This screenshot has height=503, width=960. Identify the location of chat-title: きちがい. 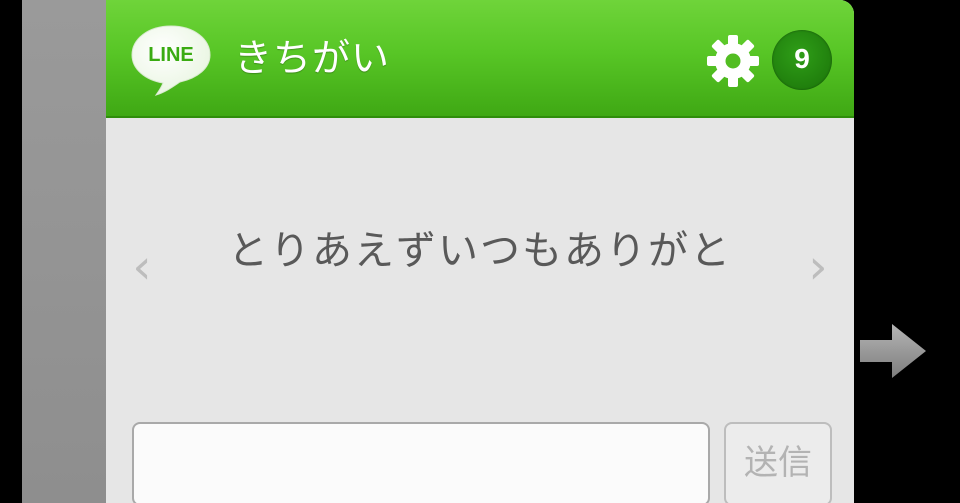
(312, 58).